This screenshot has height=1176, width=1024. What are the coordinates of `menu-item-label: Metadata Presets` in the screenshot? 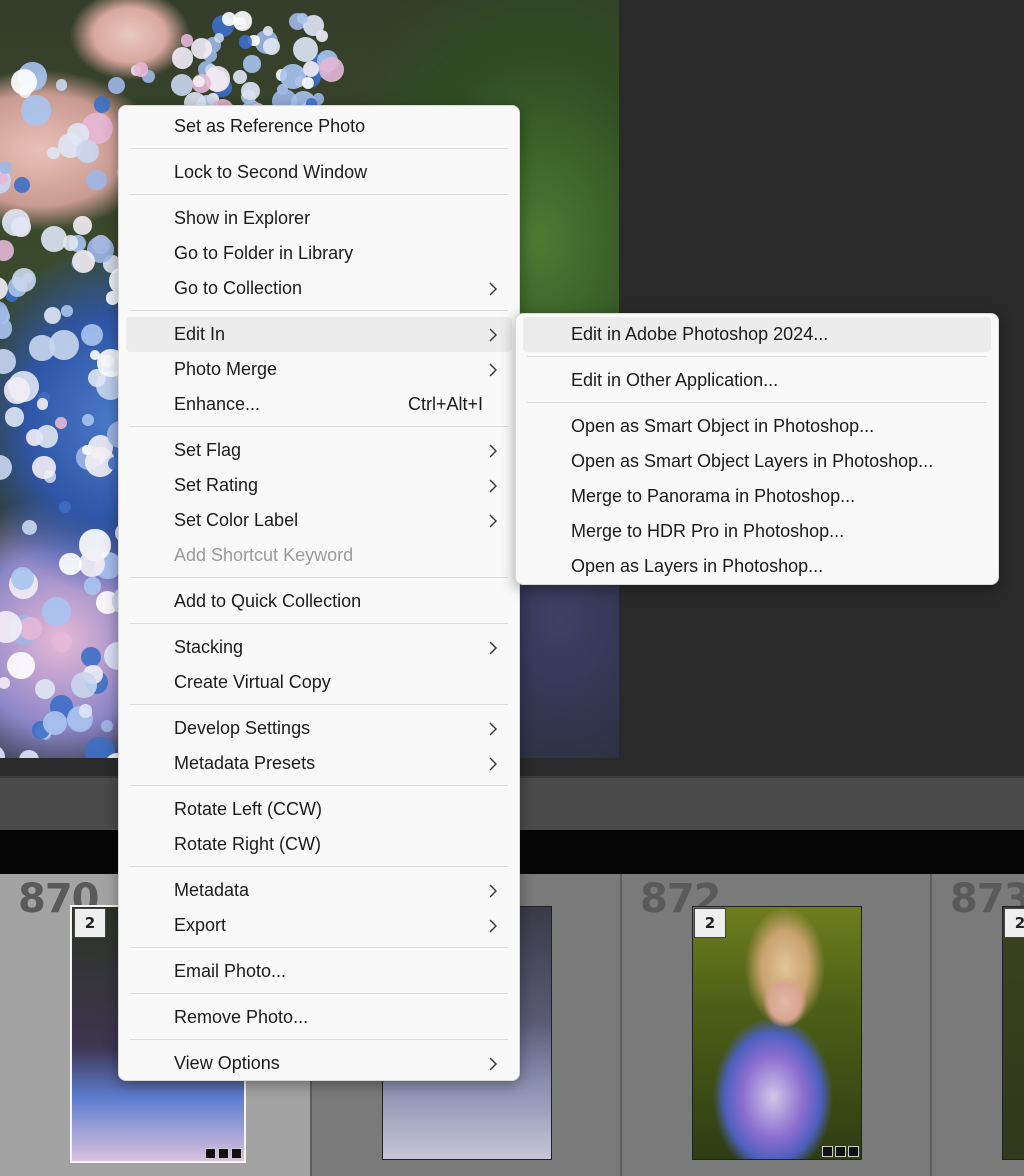 It's located at (245, 763).